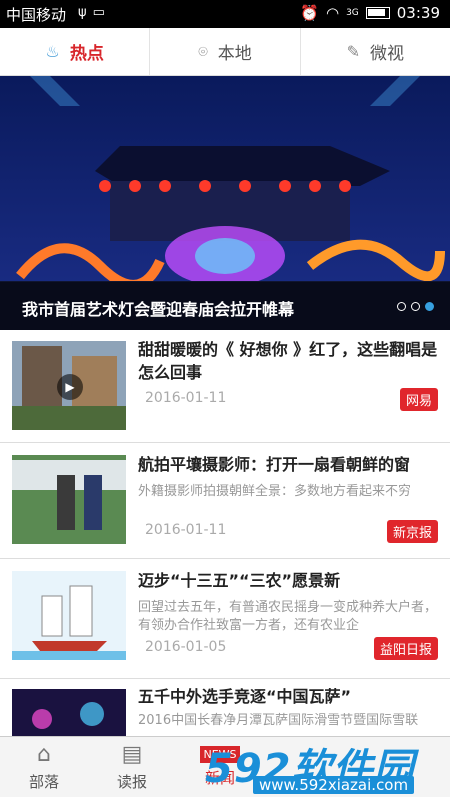  What do you see at coordinates (352, 13) in the screenshot?
I see `signal-icon: 3G` at bounding box center [352, 13].